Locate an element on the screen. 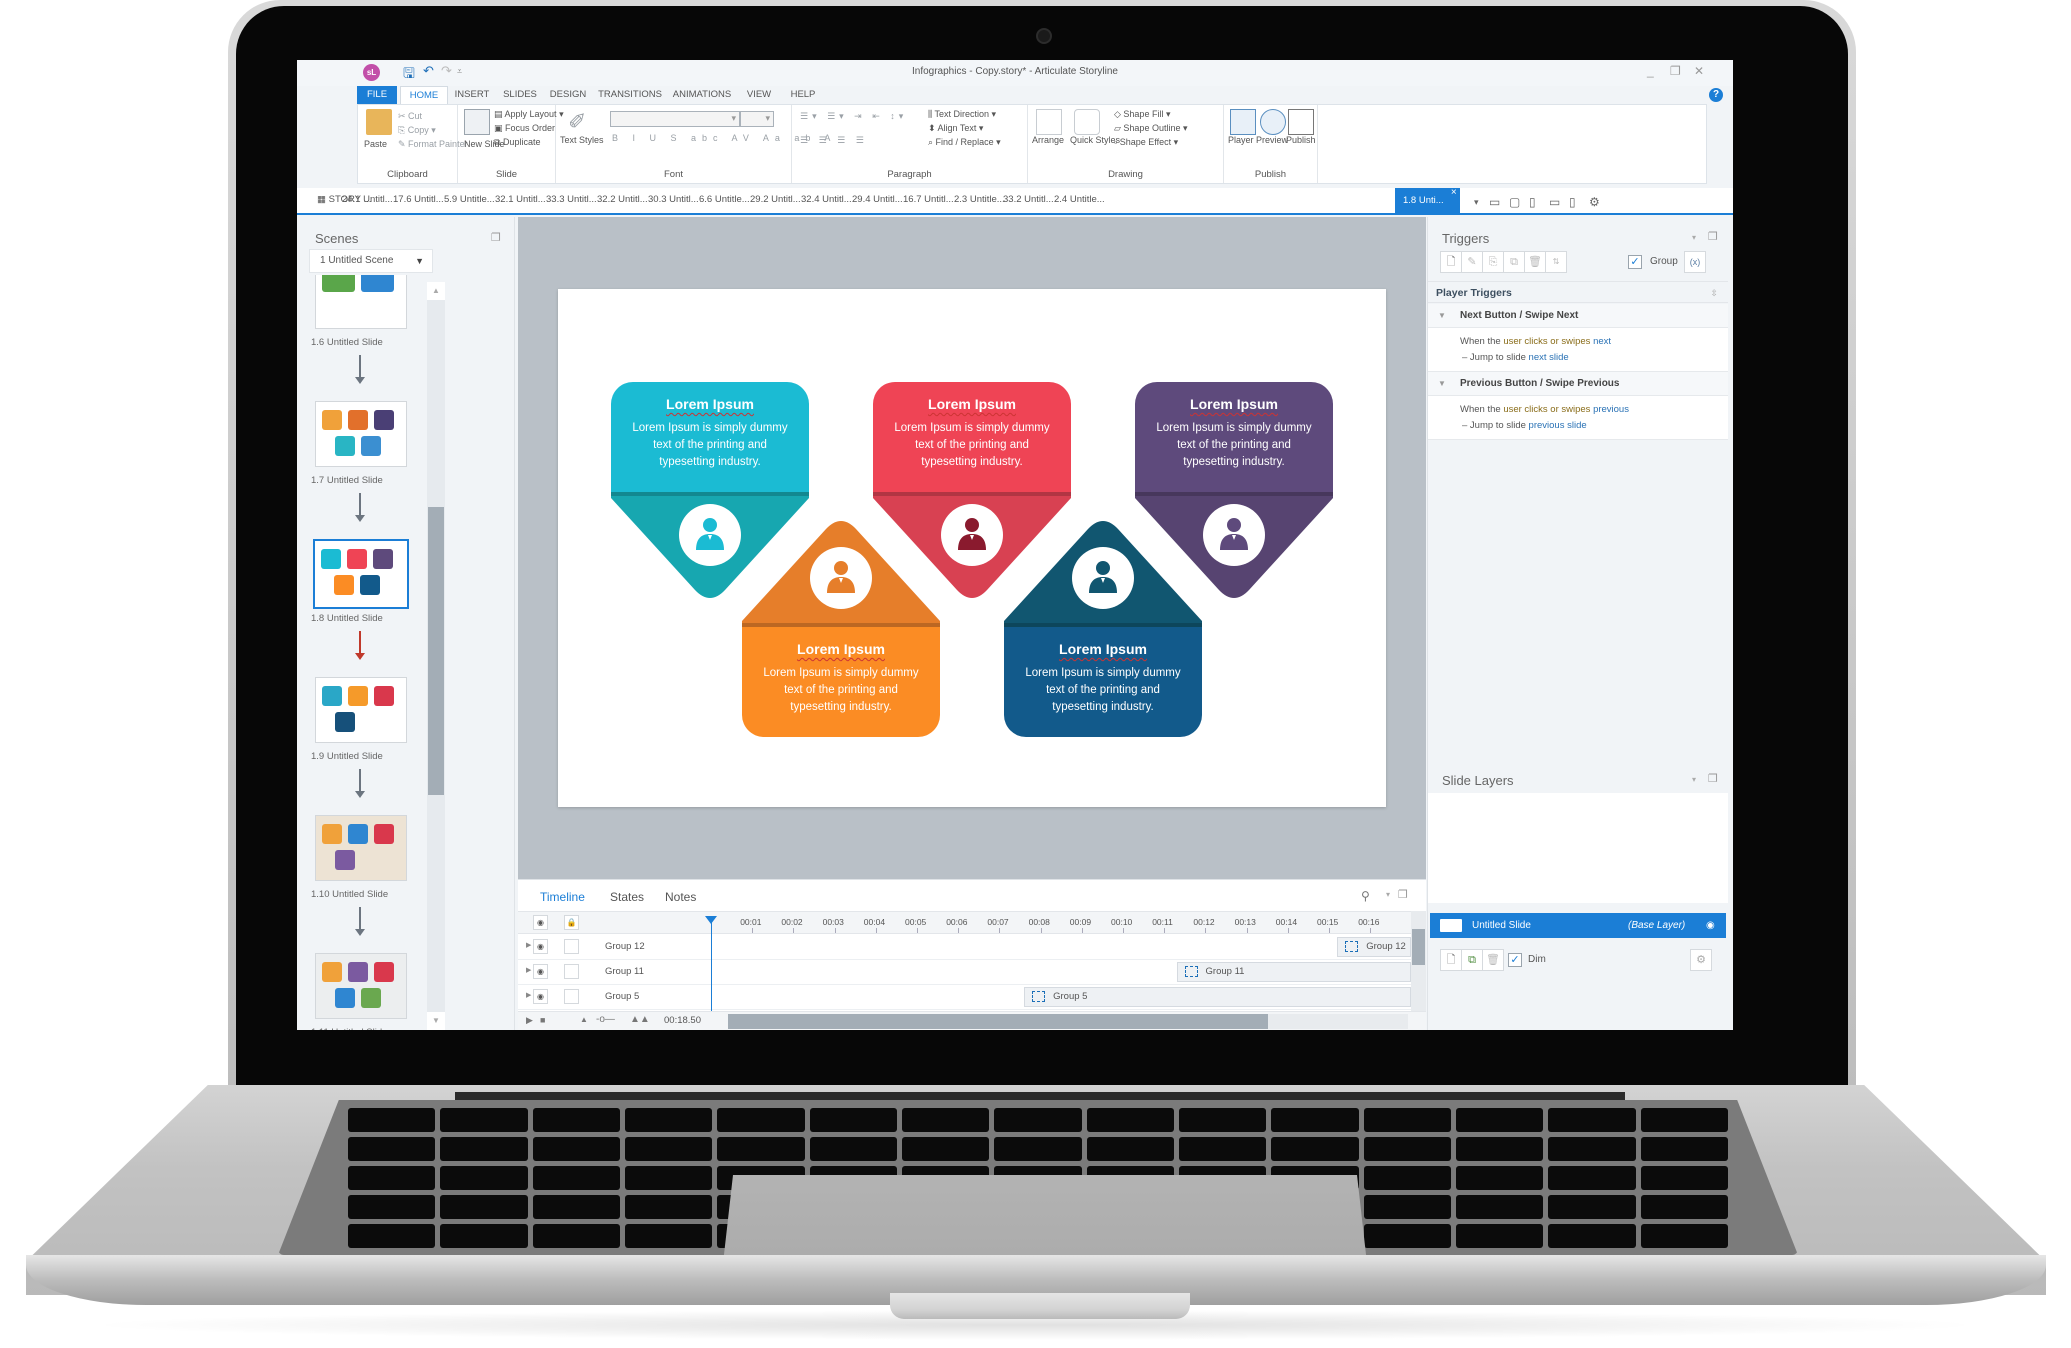 This screenshot has height=1348, width=2071. tablet-landscape-icon: ▢ is located at coordinates (1514, 202).